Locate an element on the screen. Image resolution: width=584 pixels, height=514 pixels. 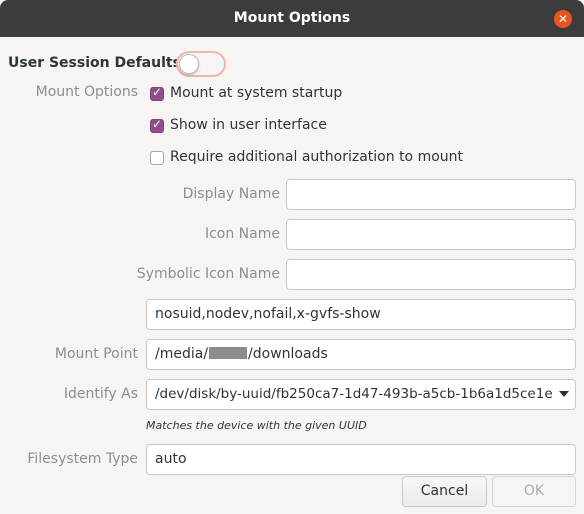
icon-name-input is located at coordinates (431, 234).